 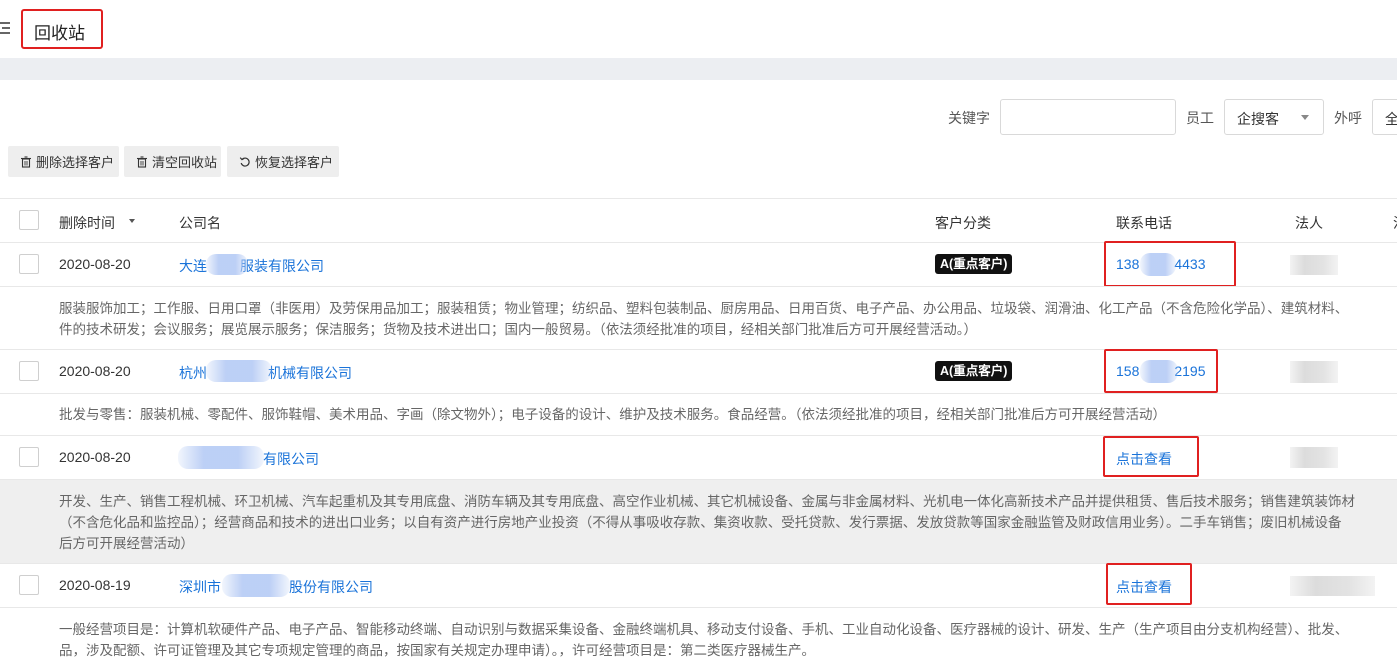 What do you see at coordinates (331, 587) in the screenshot?
I see `company-name-suffix: 股份有限公司` at bounding box center [331, 587].